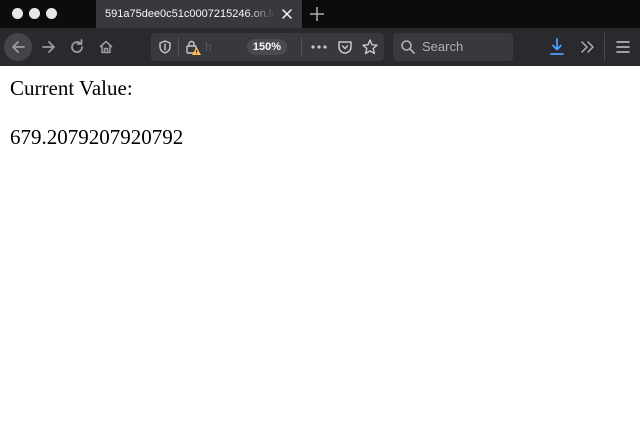  I want to click on zoom-level-badge: 150%, so click(267, 47).